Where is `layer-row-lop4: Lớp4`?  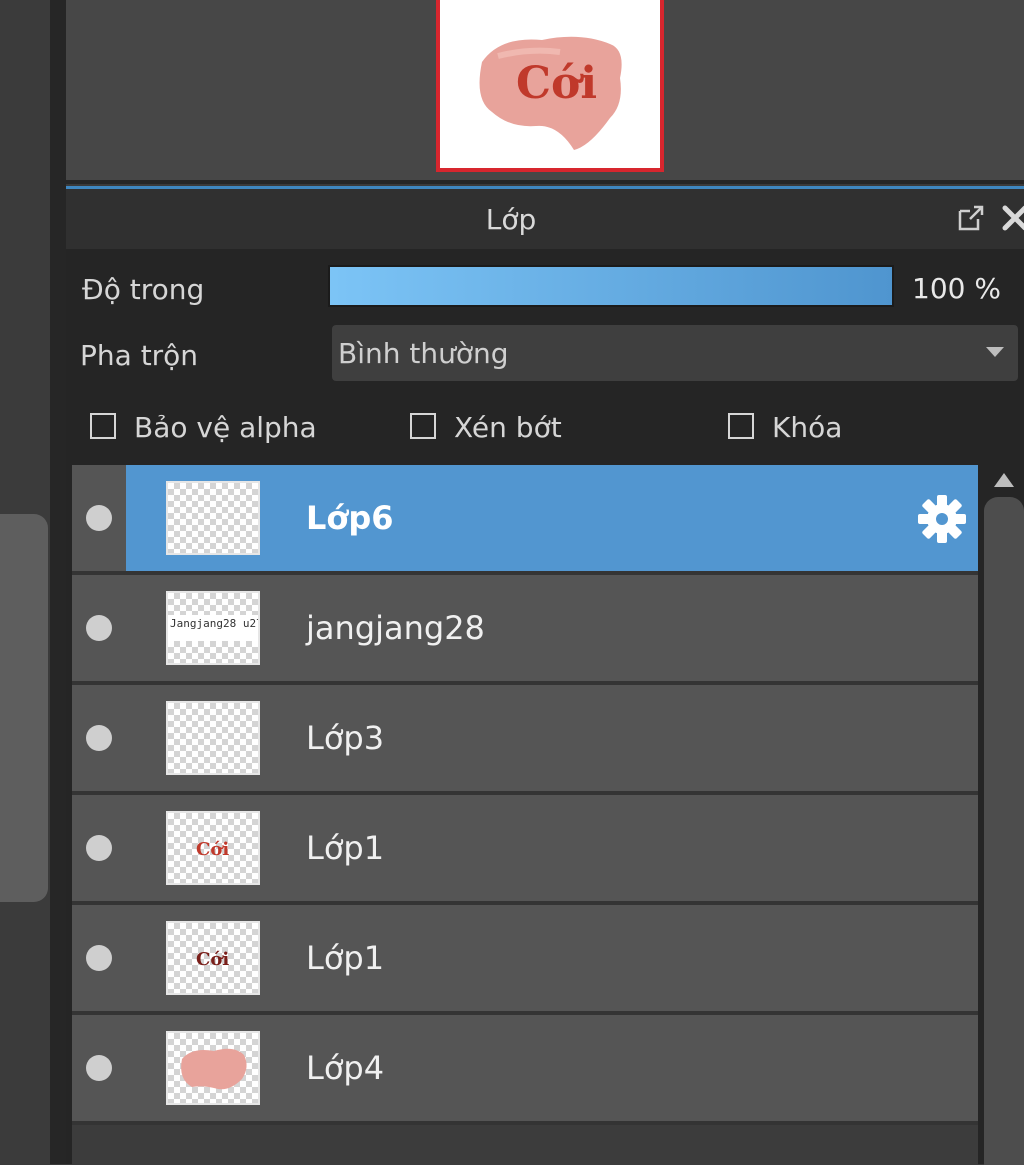 layer-row-lop4: Lớp4 is located at coordinates (525, 1070).